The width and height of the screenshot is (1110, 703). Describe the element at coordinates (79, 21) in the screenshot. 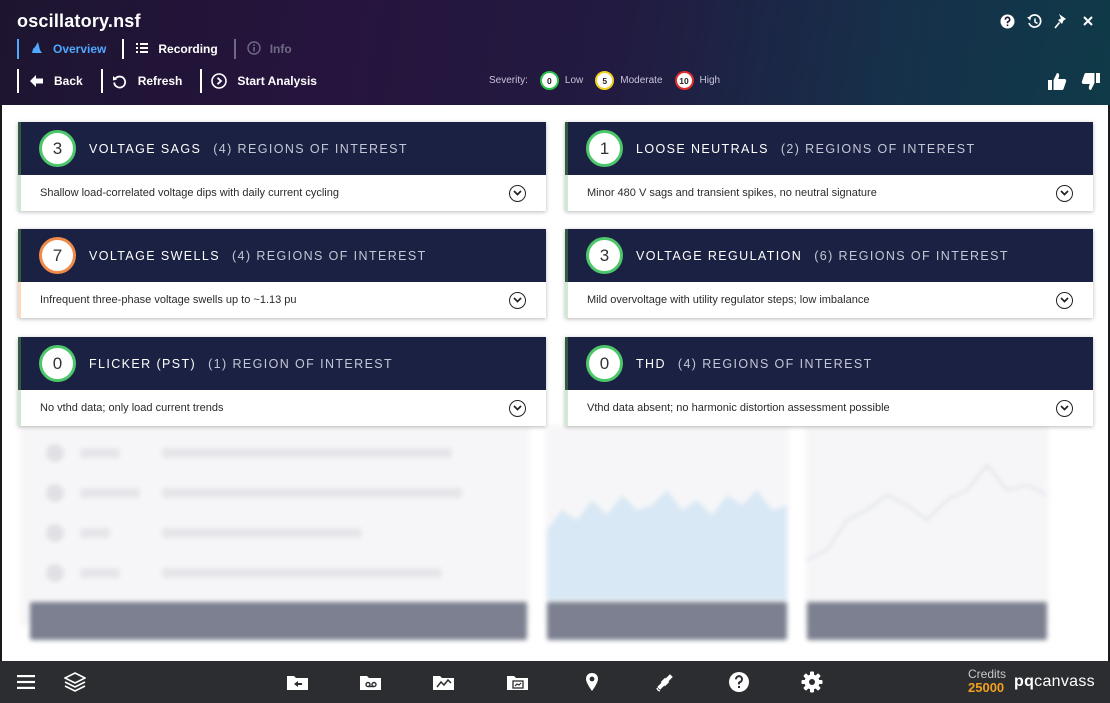

I see `app-title: oscillatory.nsf` at that location.